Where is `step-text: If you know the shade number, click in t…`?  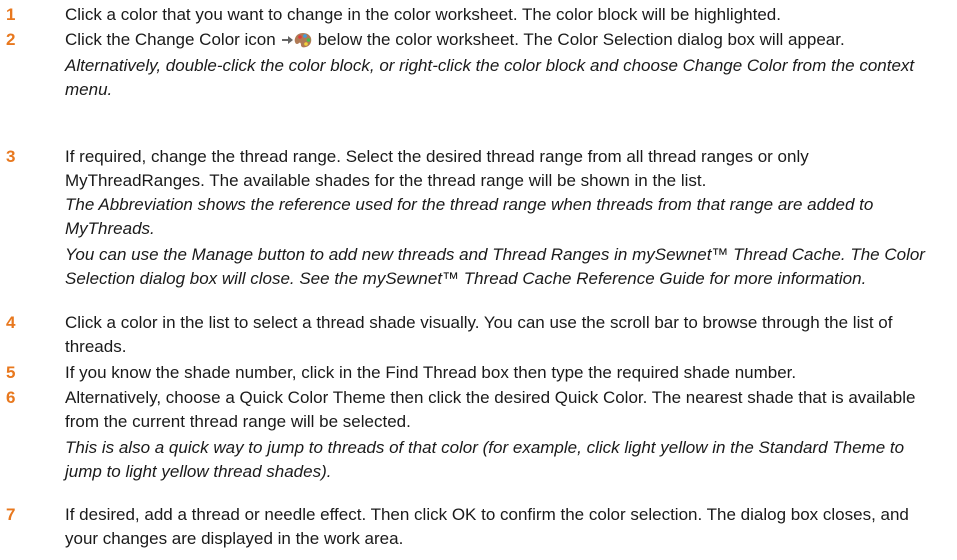 step-text: If you know the shade number, click in t… is located at coordinates (431, 372).